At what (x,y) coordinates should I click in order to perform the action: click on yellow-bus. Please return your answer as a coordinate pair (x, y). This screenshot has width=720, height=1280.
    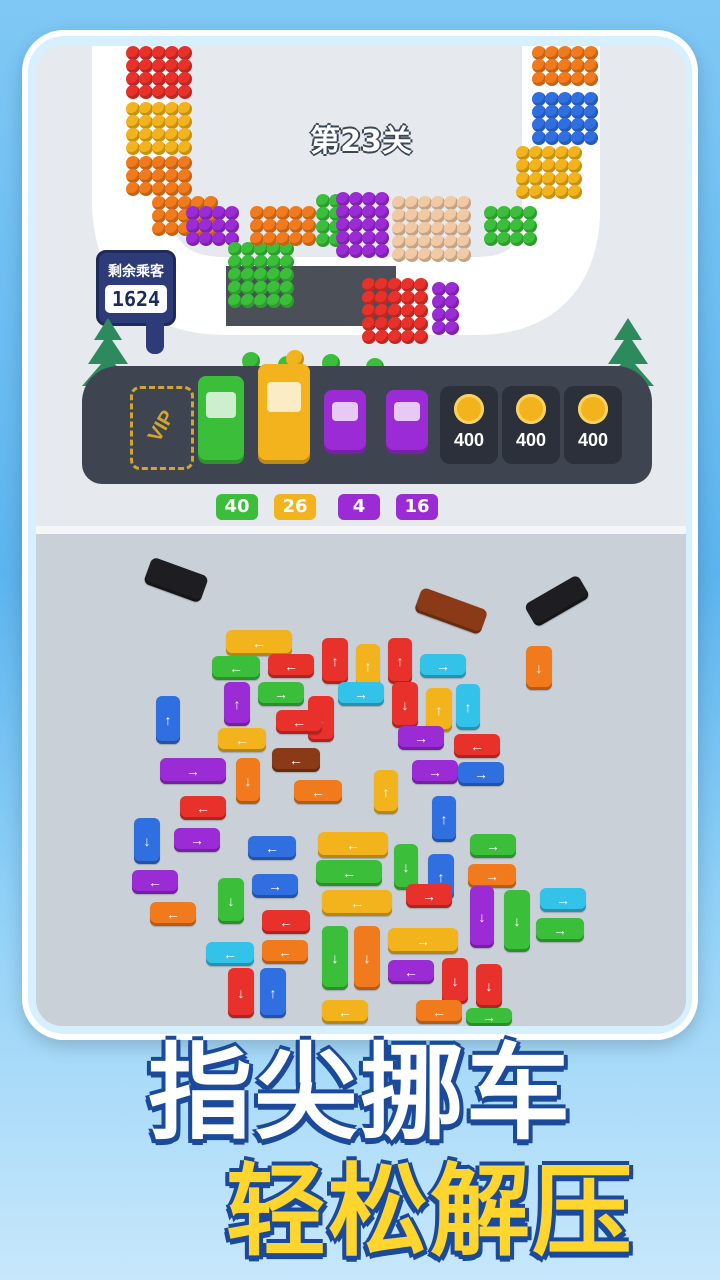
    Looking at the image, I should click on (284, 414).